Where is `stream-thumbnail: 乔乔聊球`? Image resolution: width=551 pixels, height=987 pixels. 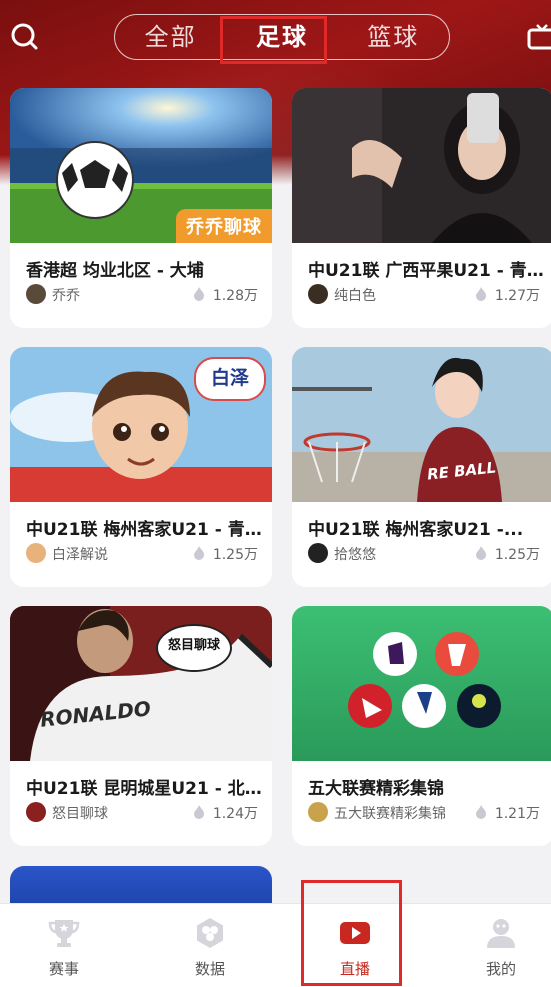
stream-thumbnail: 乔乔聊球 is located at coordinates (141, 165).